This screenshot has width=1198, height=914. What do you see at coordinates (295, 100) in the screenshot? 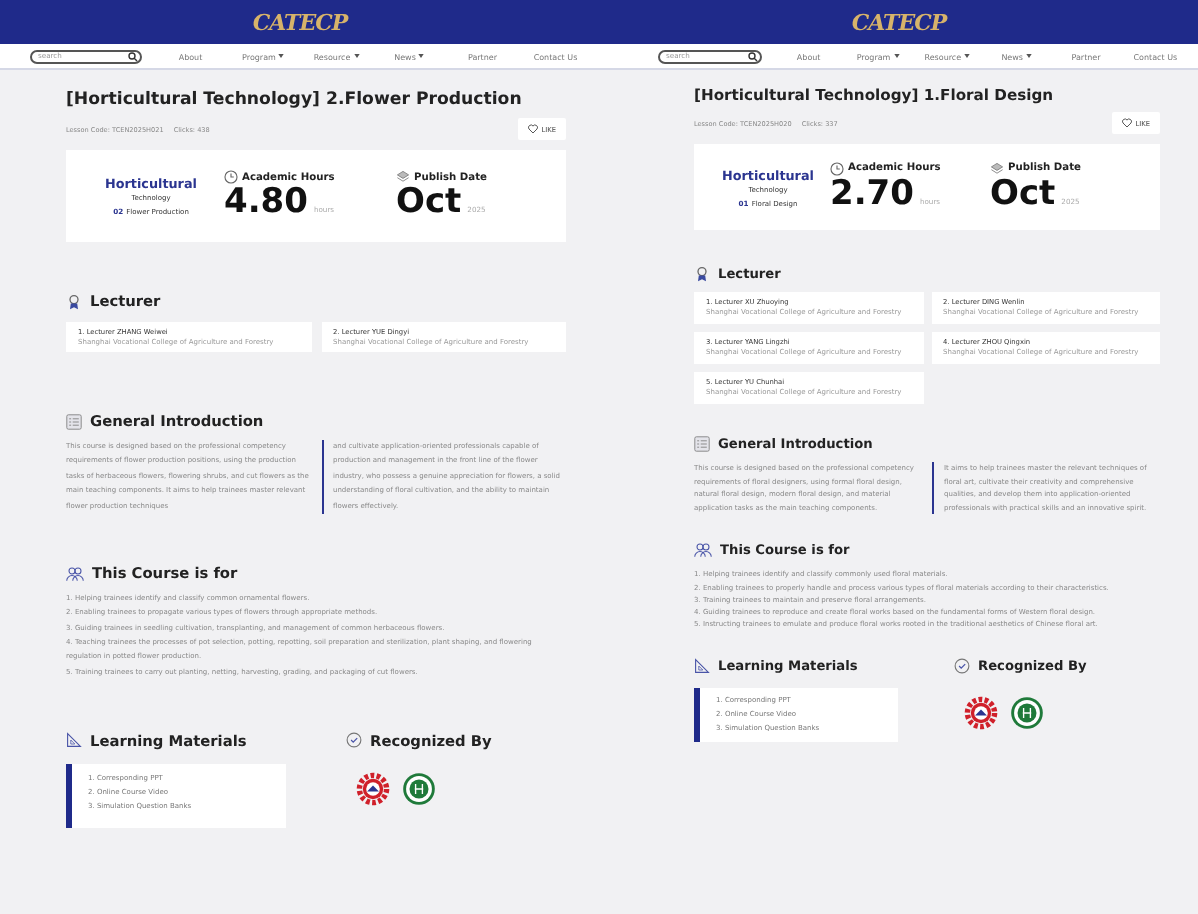
I see `course-title: [Horticultural Technology] 2.Flower Production` at bounding box center [295, 100].